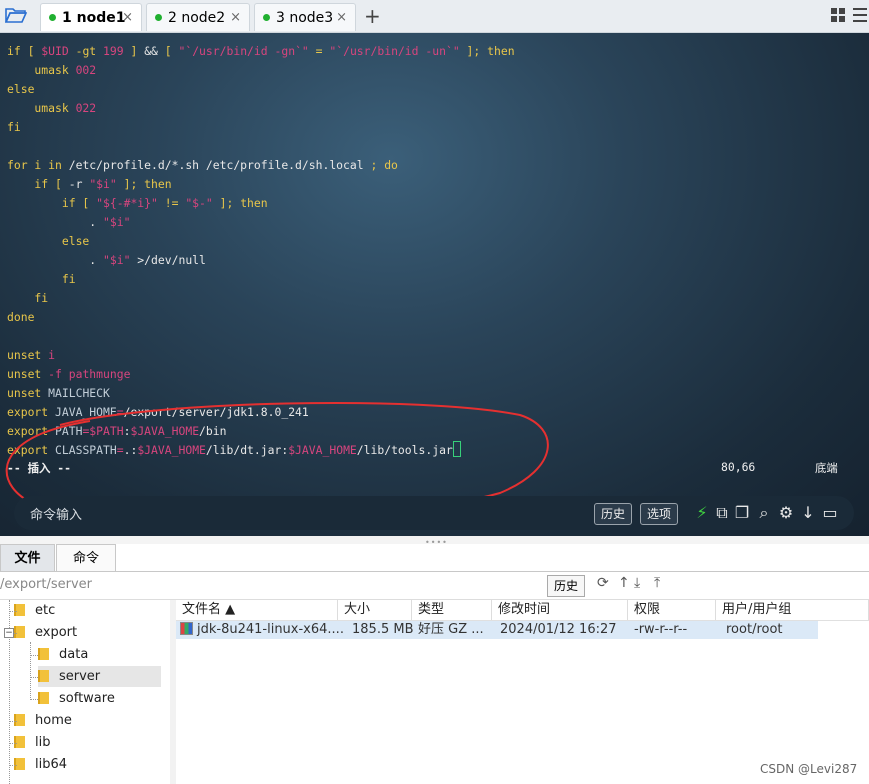 The height and width of the screenshot is (784, 869). I want to click on text-cursor, so click(456, 449).